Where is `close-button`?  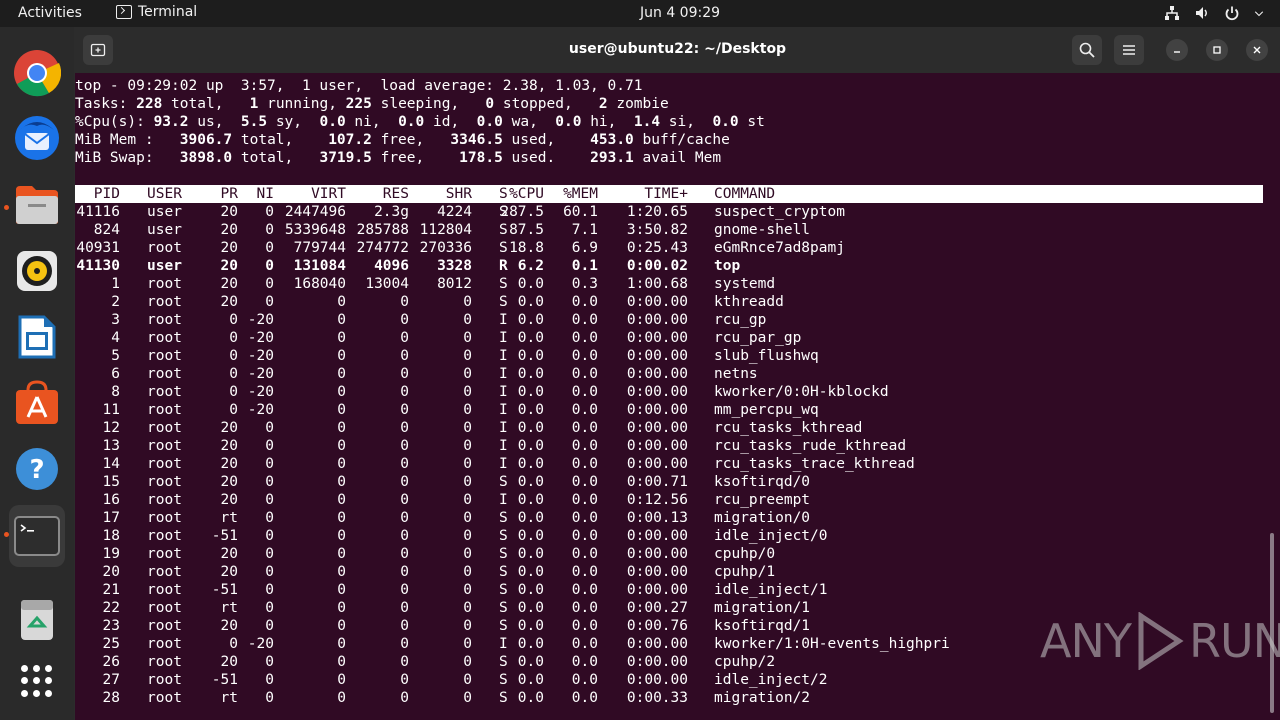
close-button is located at coordinates (1257, 50).